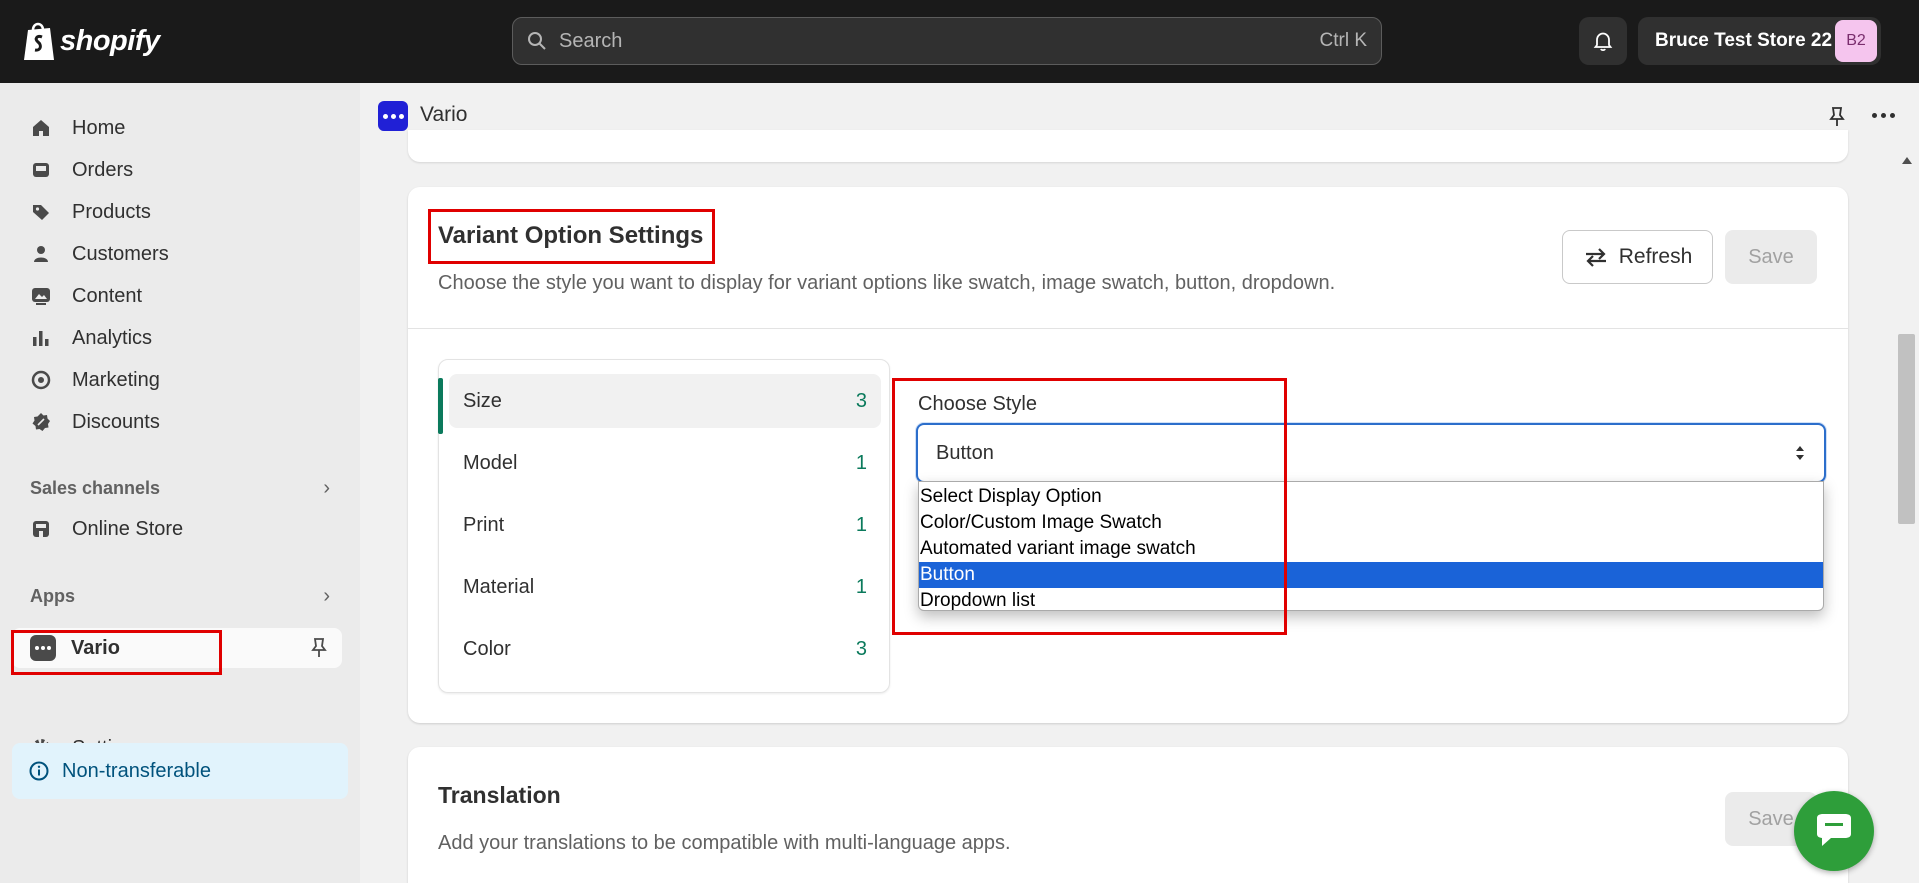  I want to click on dropdown-option: Automated variant image swatch, so click(1371, 549).